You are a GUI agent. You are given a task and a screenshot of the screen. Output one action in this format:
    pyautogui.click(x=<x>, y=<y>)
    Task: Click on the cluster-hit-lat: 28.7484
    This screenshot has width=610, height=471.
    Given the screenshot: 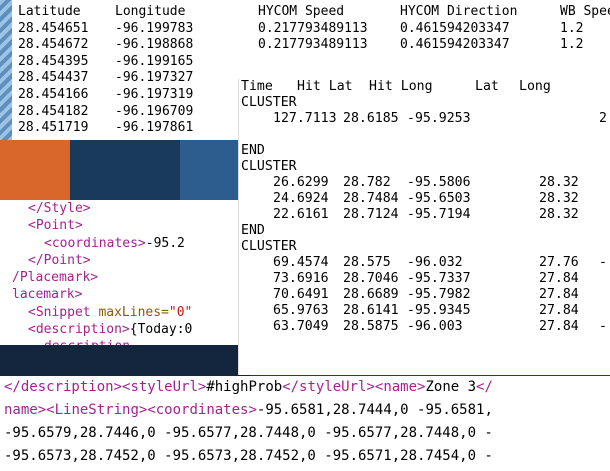 What is the action you would take?
    pyautogui.click(x=371, y=198)
    